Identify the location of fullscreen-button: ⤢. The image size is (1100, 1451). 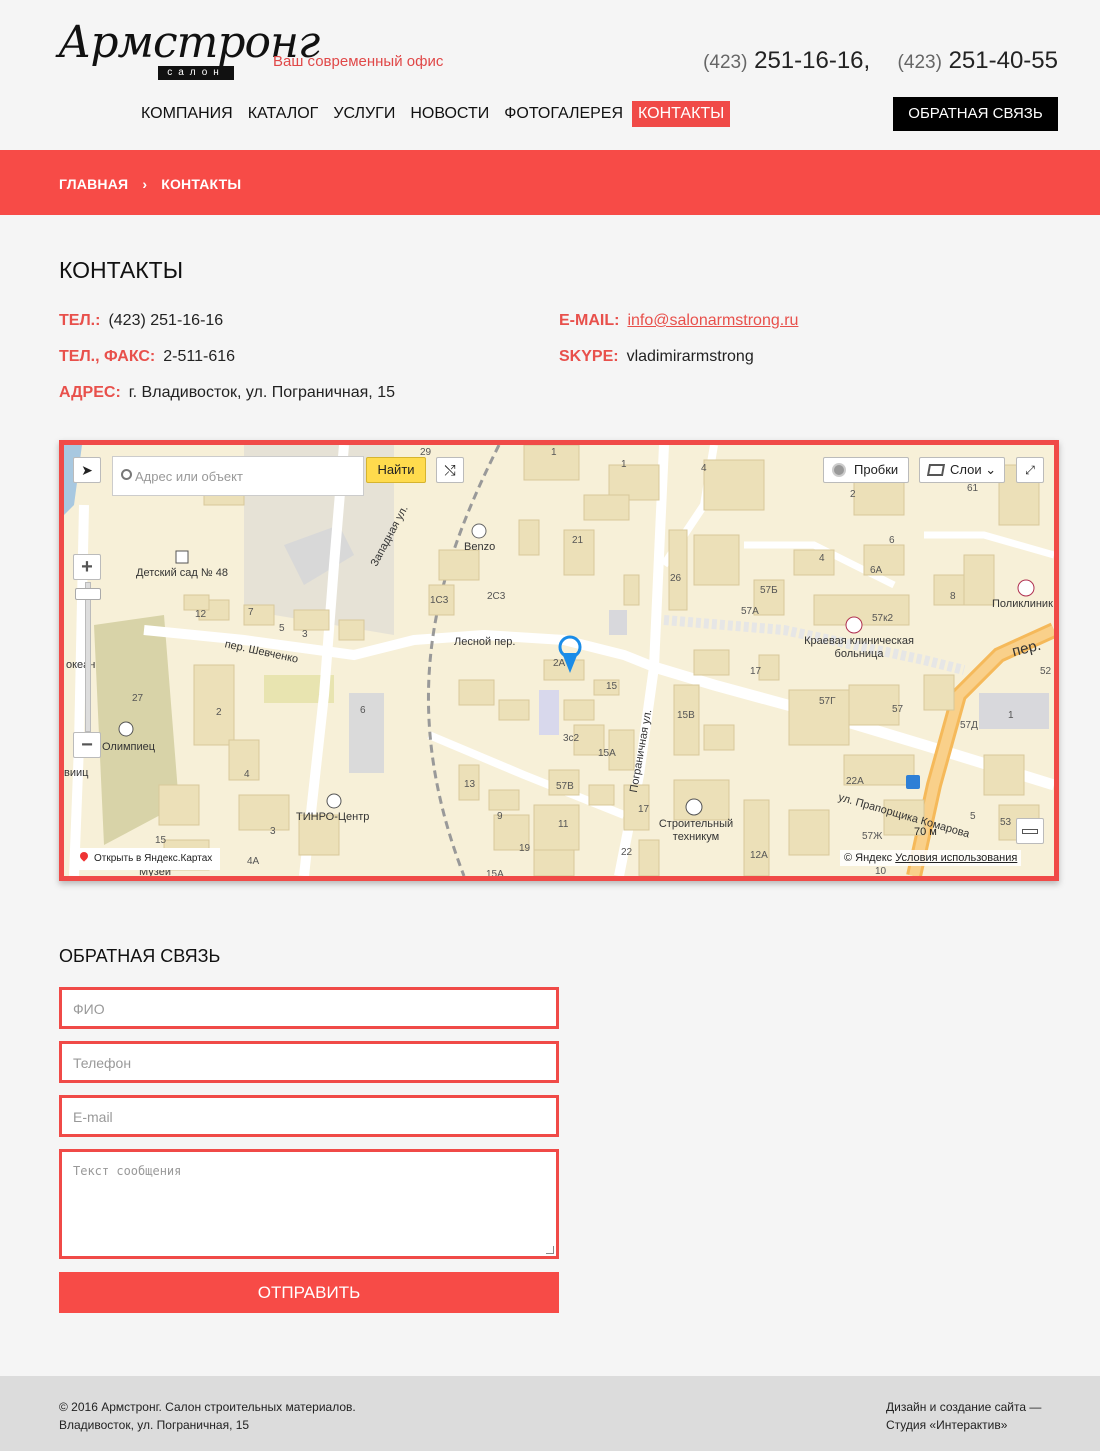
(1030, 470).